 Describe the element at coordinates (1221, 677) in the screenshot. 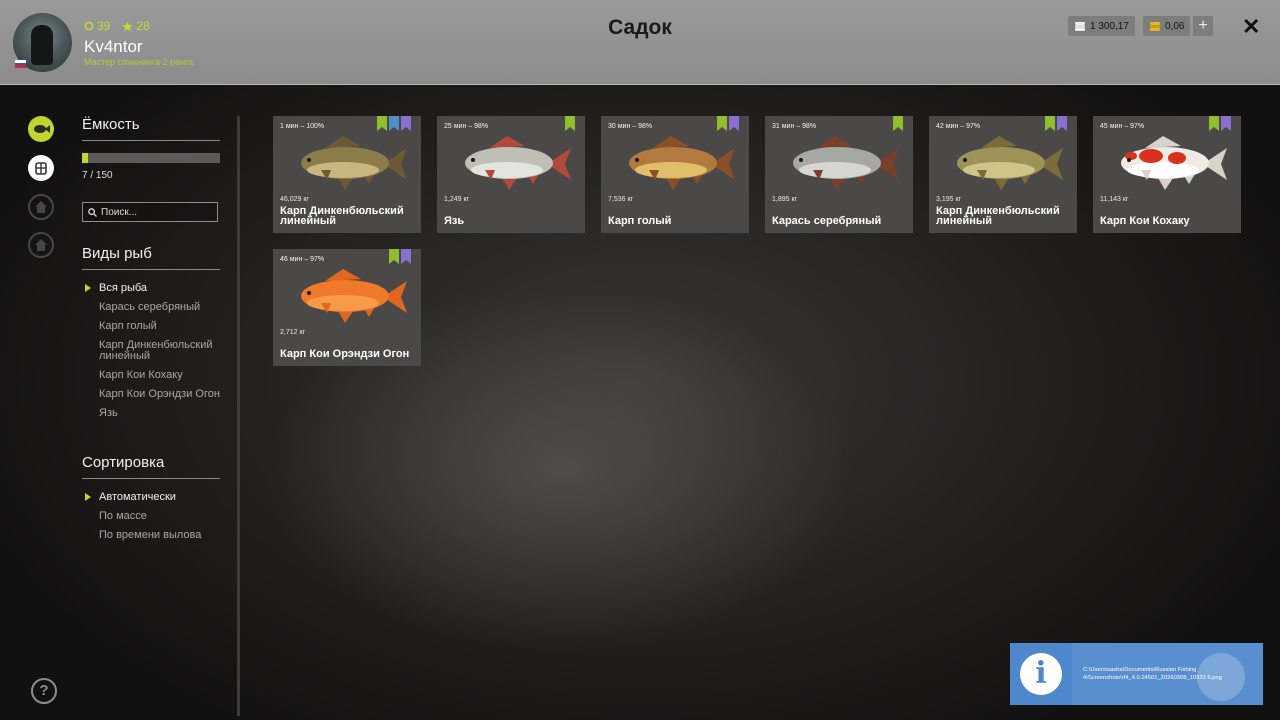

I see `cursor-icon` at that location.